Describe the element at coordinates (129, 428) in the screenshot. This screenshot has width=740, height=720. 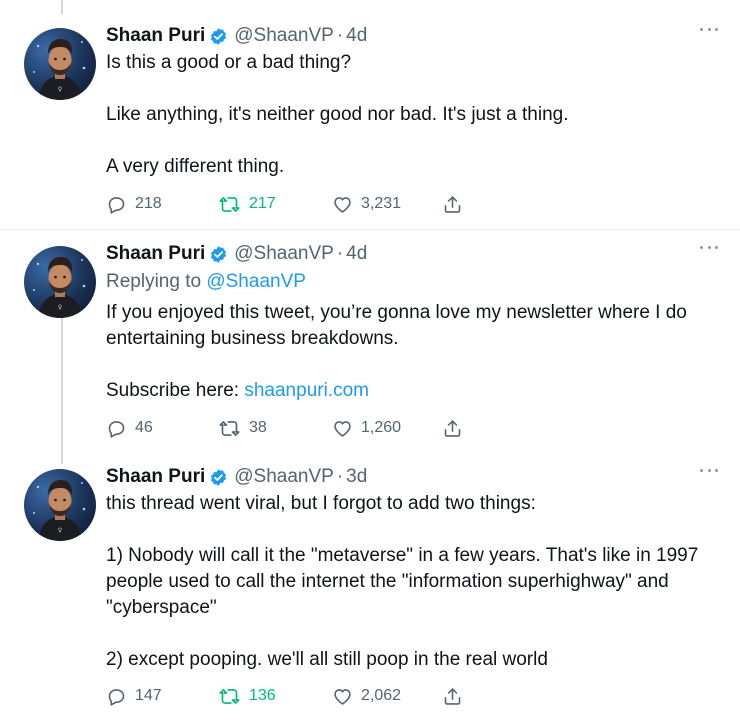
I see `reply-button: 46` at that location.